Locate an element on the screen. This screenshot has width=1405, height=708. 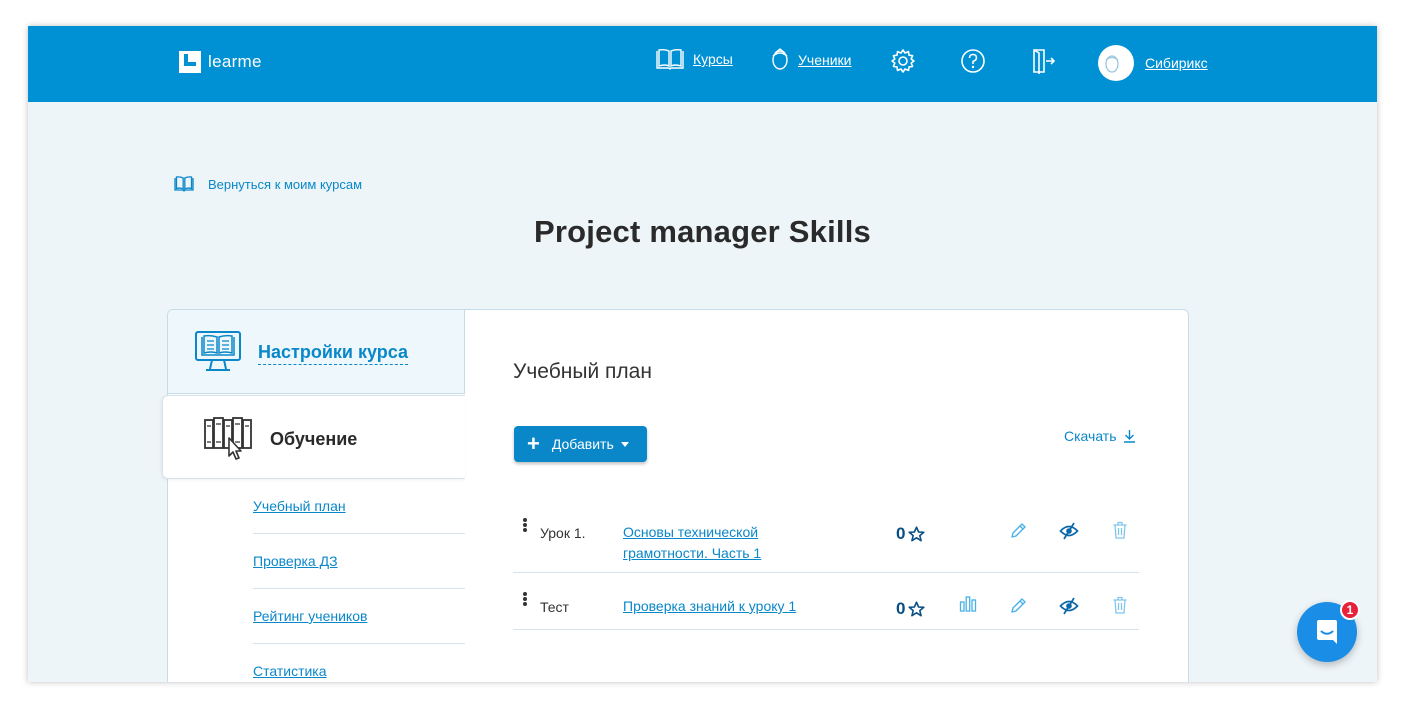
course-settings-label: Настройки курса is located at coordinates (333, 353).